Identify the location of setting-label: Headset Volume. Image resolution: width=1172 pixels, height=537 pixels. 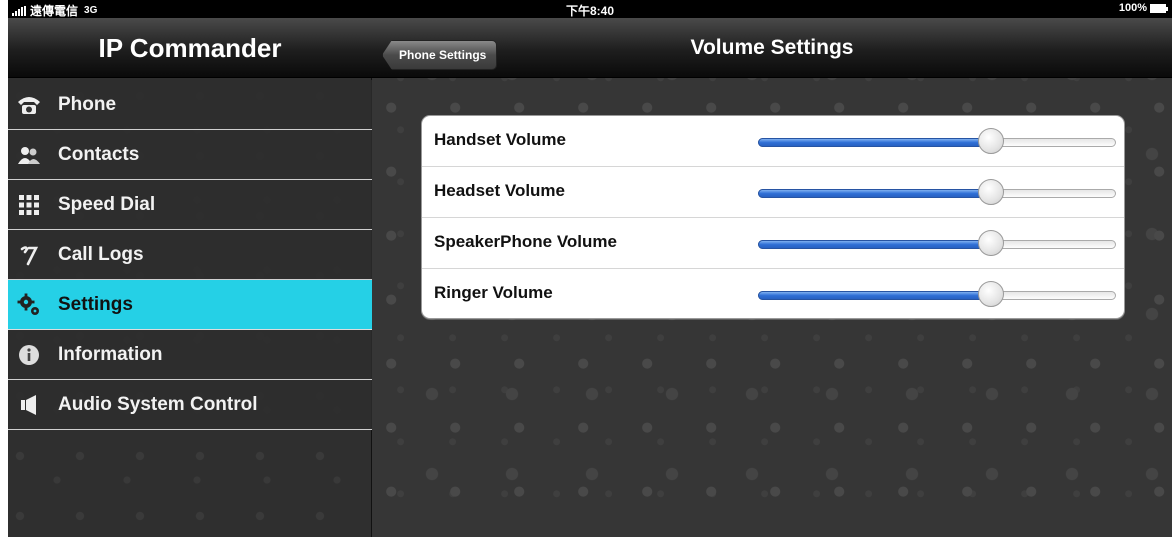
(500, 190).